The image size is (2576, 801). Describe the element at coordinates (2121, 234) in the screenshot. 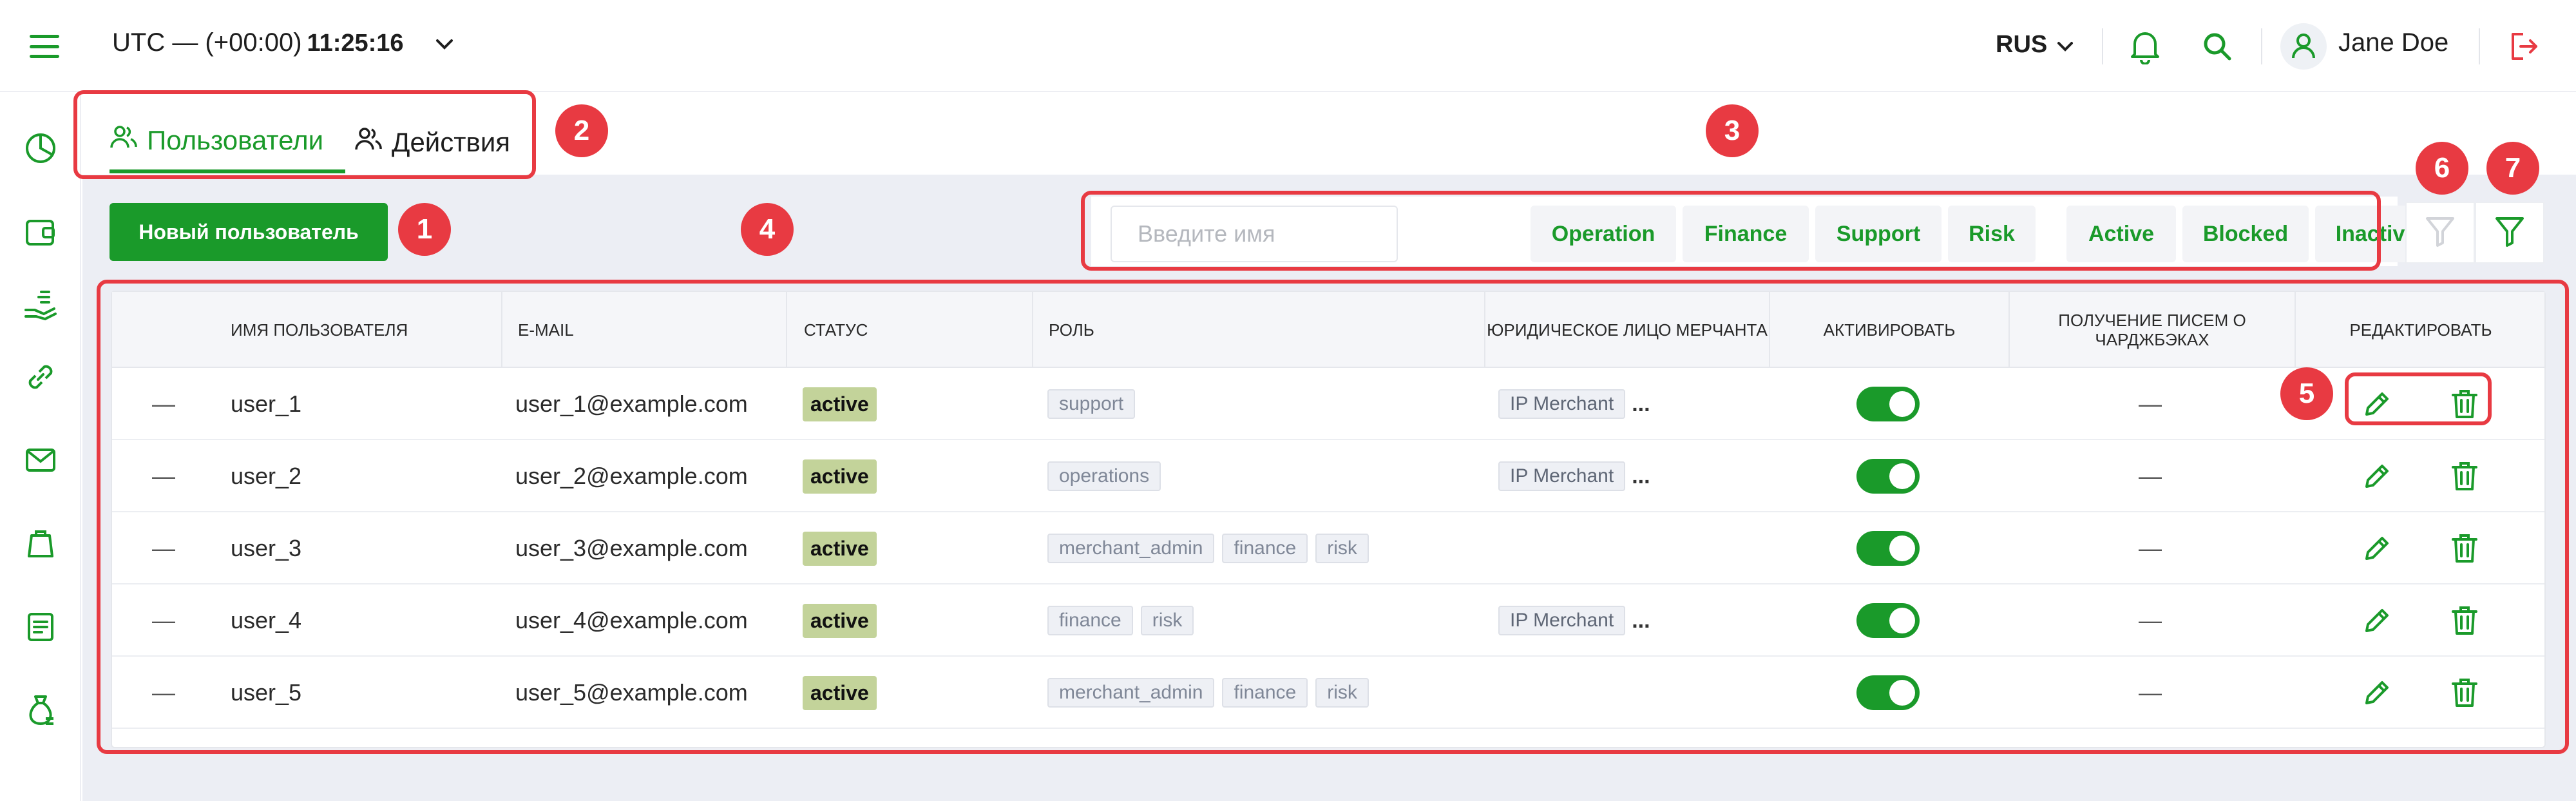

I see `filter-active: Active` at that location.